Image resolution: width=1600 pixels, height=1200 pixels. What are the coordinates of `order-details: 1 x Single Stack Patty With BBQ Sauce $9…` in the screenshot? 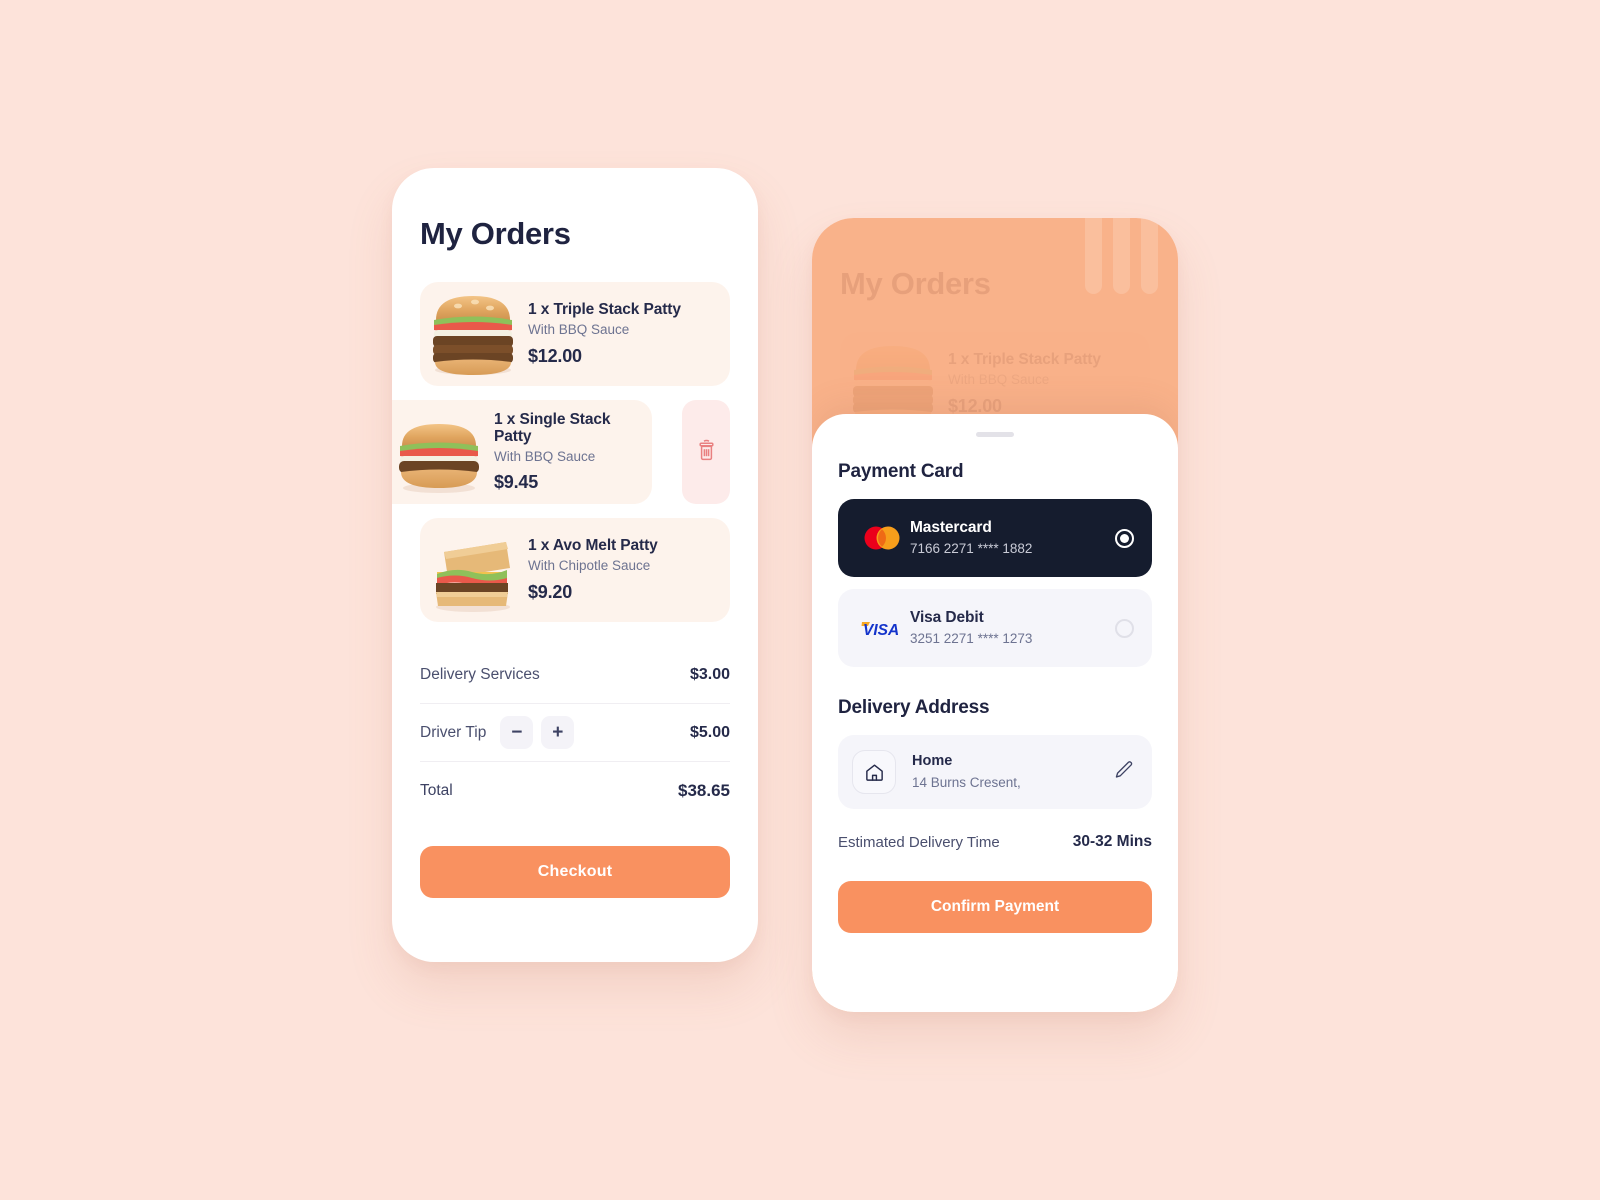 It's located at (572, 452).